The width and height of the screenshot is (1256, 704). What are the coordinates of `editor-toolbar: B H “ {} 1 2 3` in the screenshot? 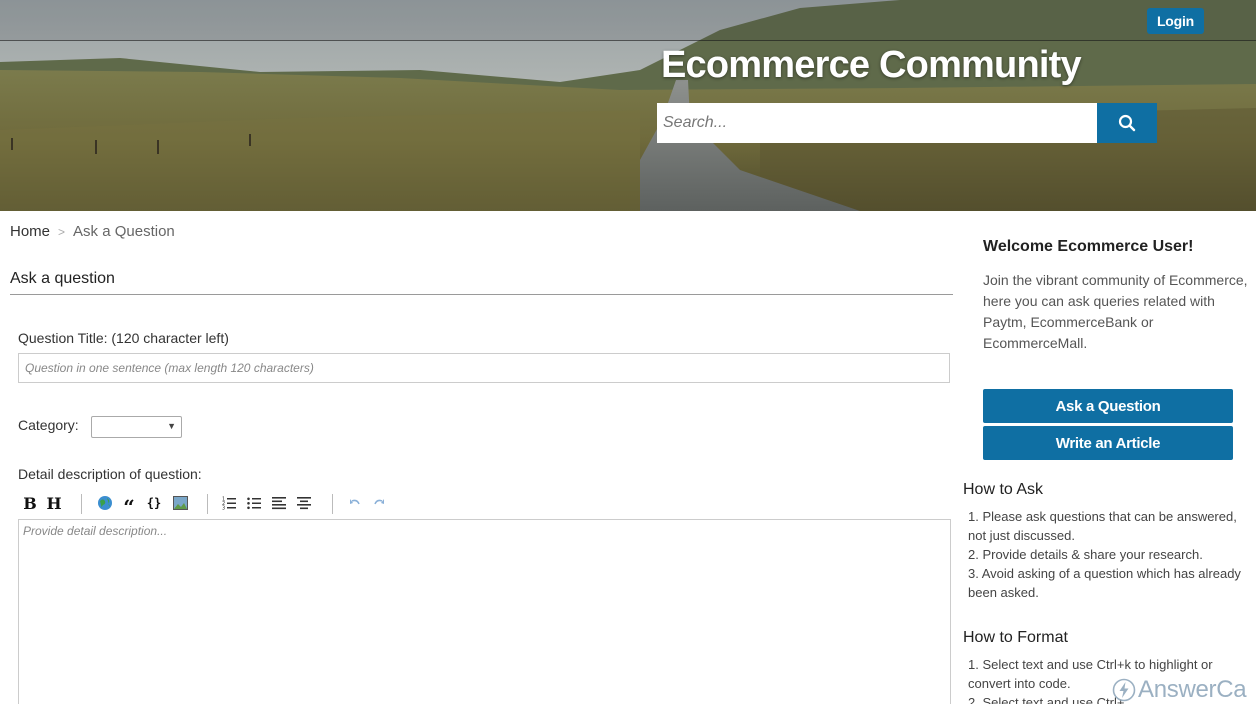 It's located at (218, 505).